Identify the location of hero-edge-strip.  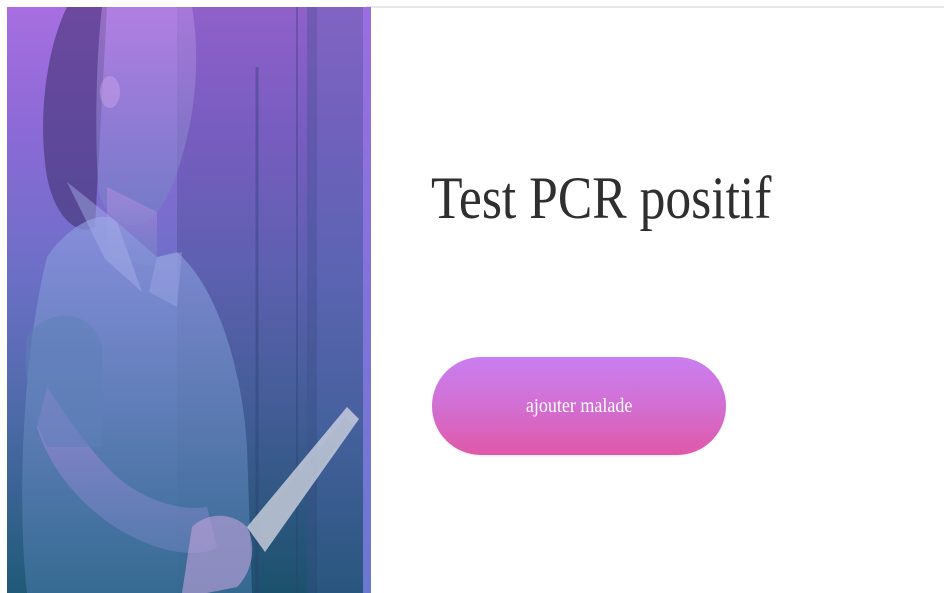
(367, 300).